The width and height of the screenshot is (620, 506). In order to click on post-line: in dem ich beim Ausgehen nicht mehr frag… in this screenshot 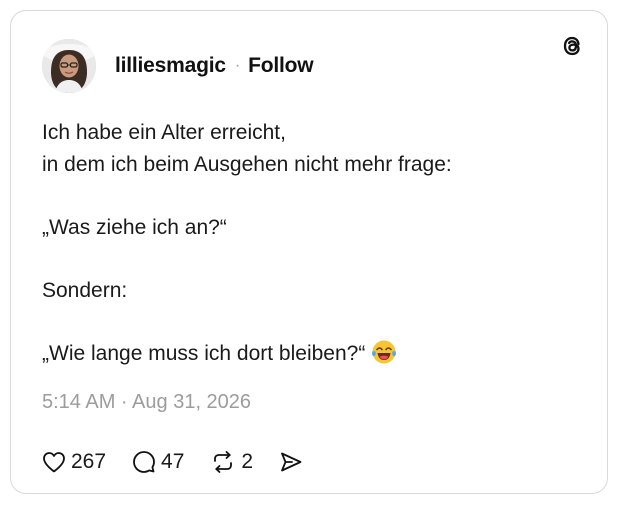, I will do `click(247, 164)`.